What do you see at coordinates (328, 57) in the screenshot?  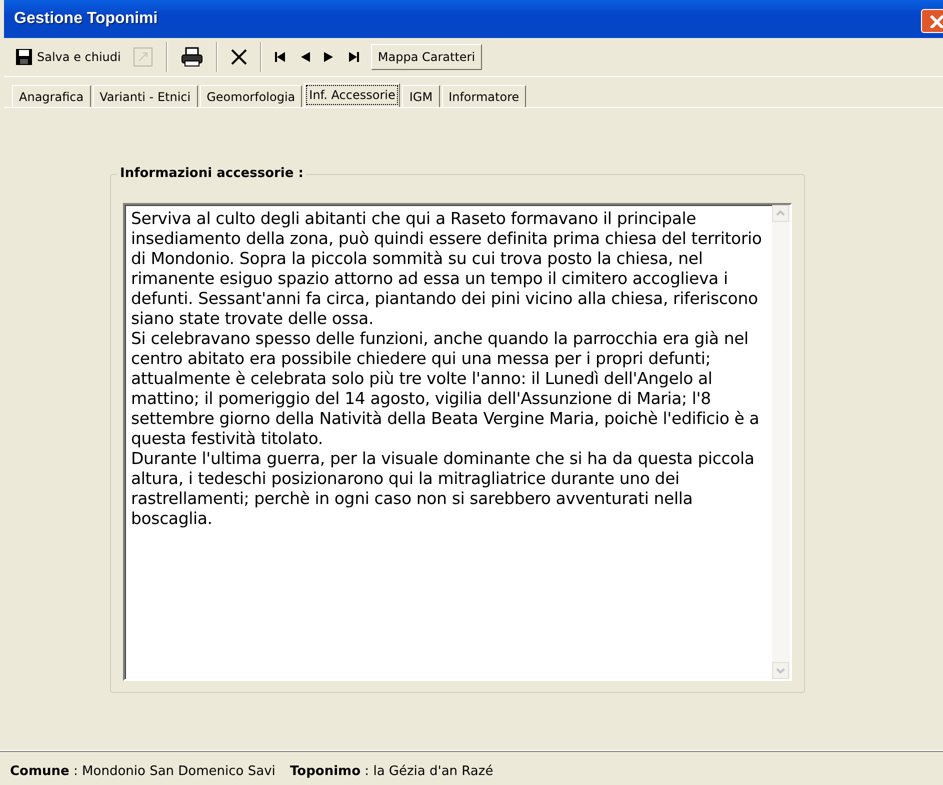 I see `next-icon` at bounding box center [328, 57].